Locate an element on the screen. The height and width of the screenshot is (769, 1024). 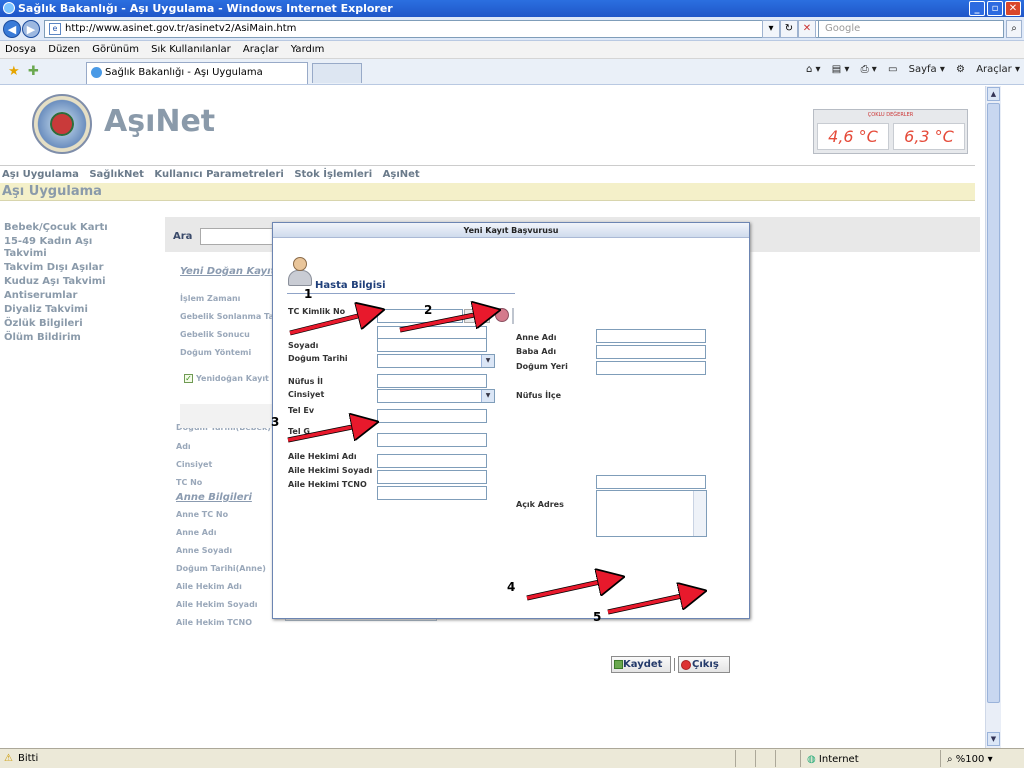
page-menu: ▭ Sayfa ▾ is located at coordinates (916, 69).